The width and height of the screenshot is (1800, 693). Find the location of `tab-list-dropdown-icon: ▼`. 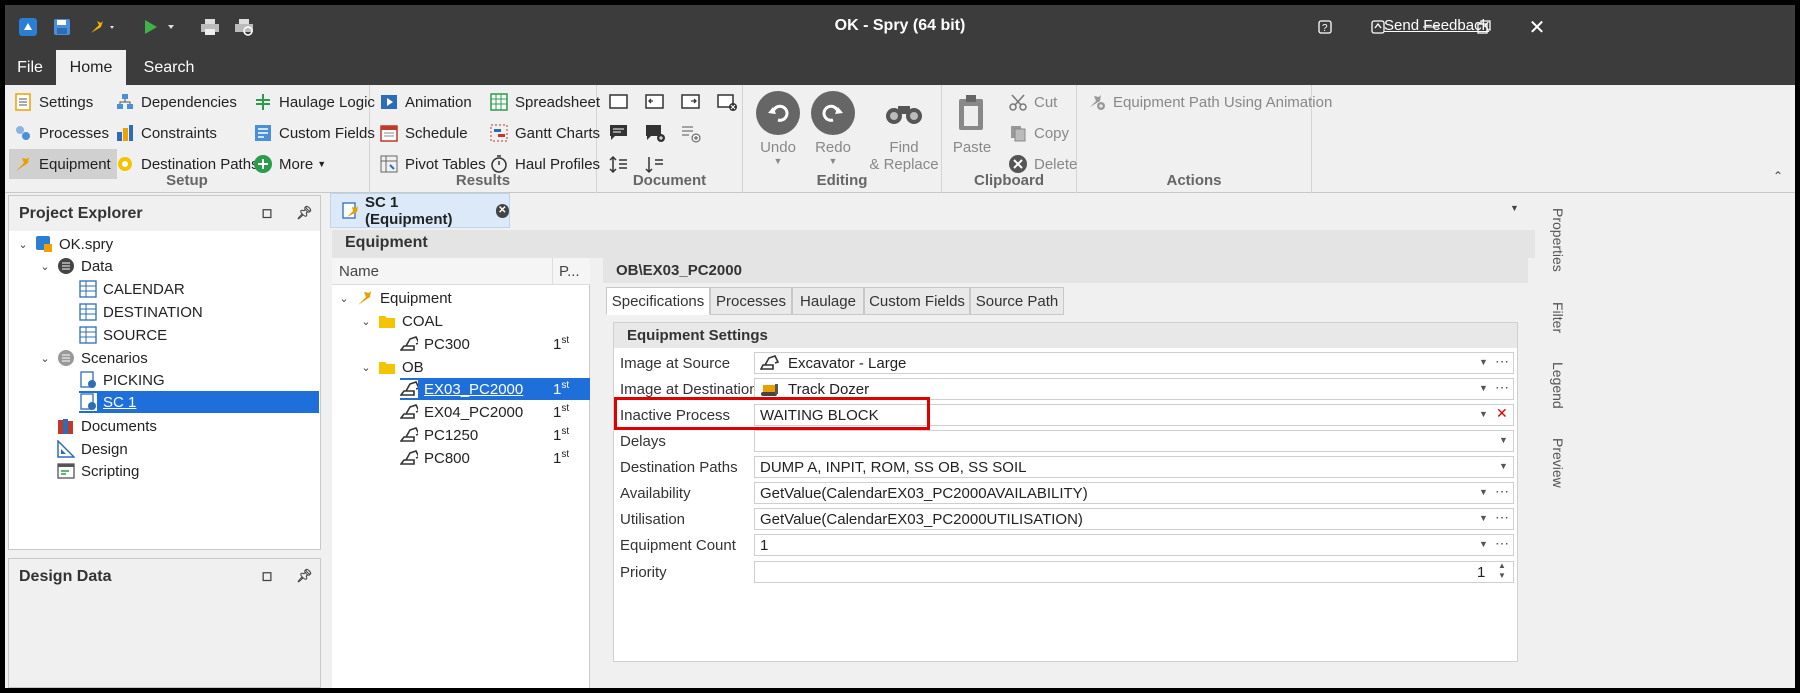

tab-list-dropdown-icon: ▼ is located at coordinates (1514, 208).